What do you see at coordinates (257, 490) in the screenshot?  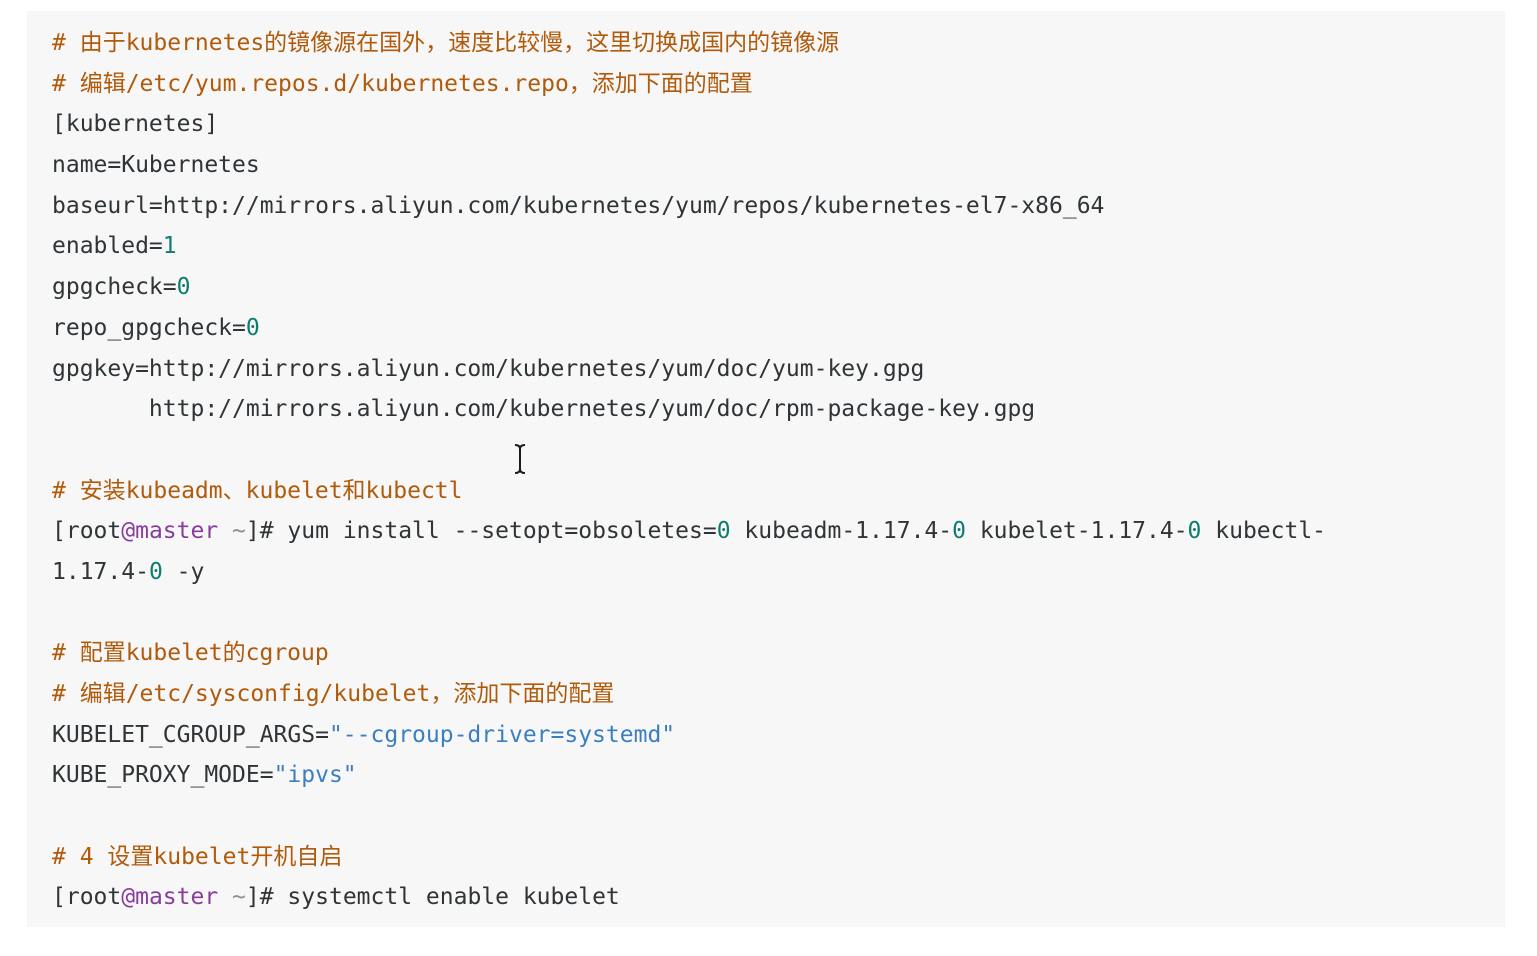 I see `code-token: # 安装kubeadm、kubelet和kubectl` at bounding box center [257, 490].